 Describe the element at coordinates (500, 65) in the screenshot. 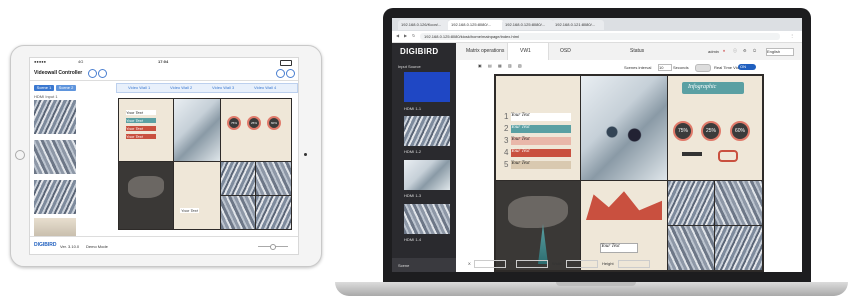

I see `toolbar-icon-save: ▦` at that location.